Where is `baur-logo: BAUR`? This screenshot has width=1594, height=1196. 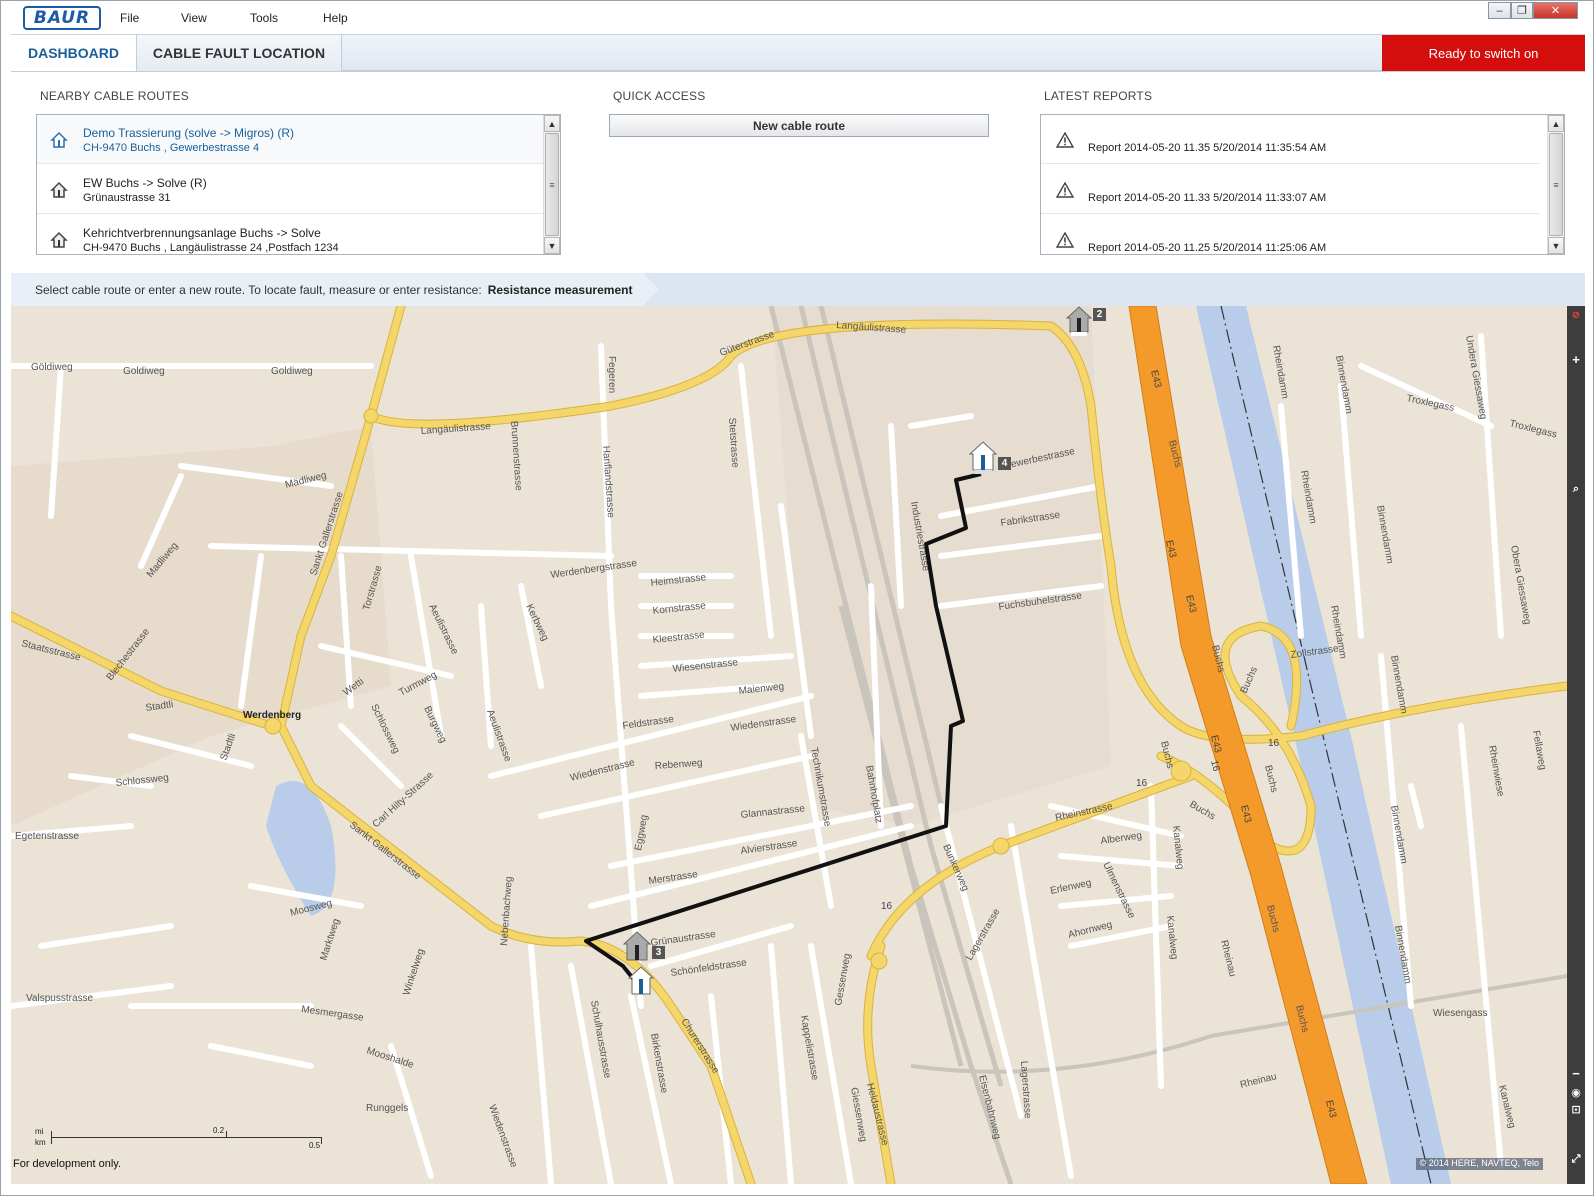
baur-logo: BAUR is located at coordinates (62, 18).